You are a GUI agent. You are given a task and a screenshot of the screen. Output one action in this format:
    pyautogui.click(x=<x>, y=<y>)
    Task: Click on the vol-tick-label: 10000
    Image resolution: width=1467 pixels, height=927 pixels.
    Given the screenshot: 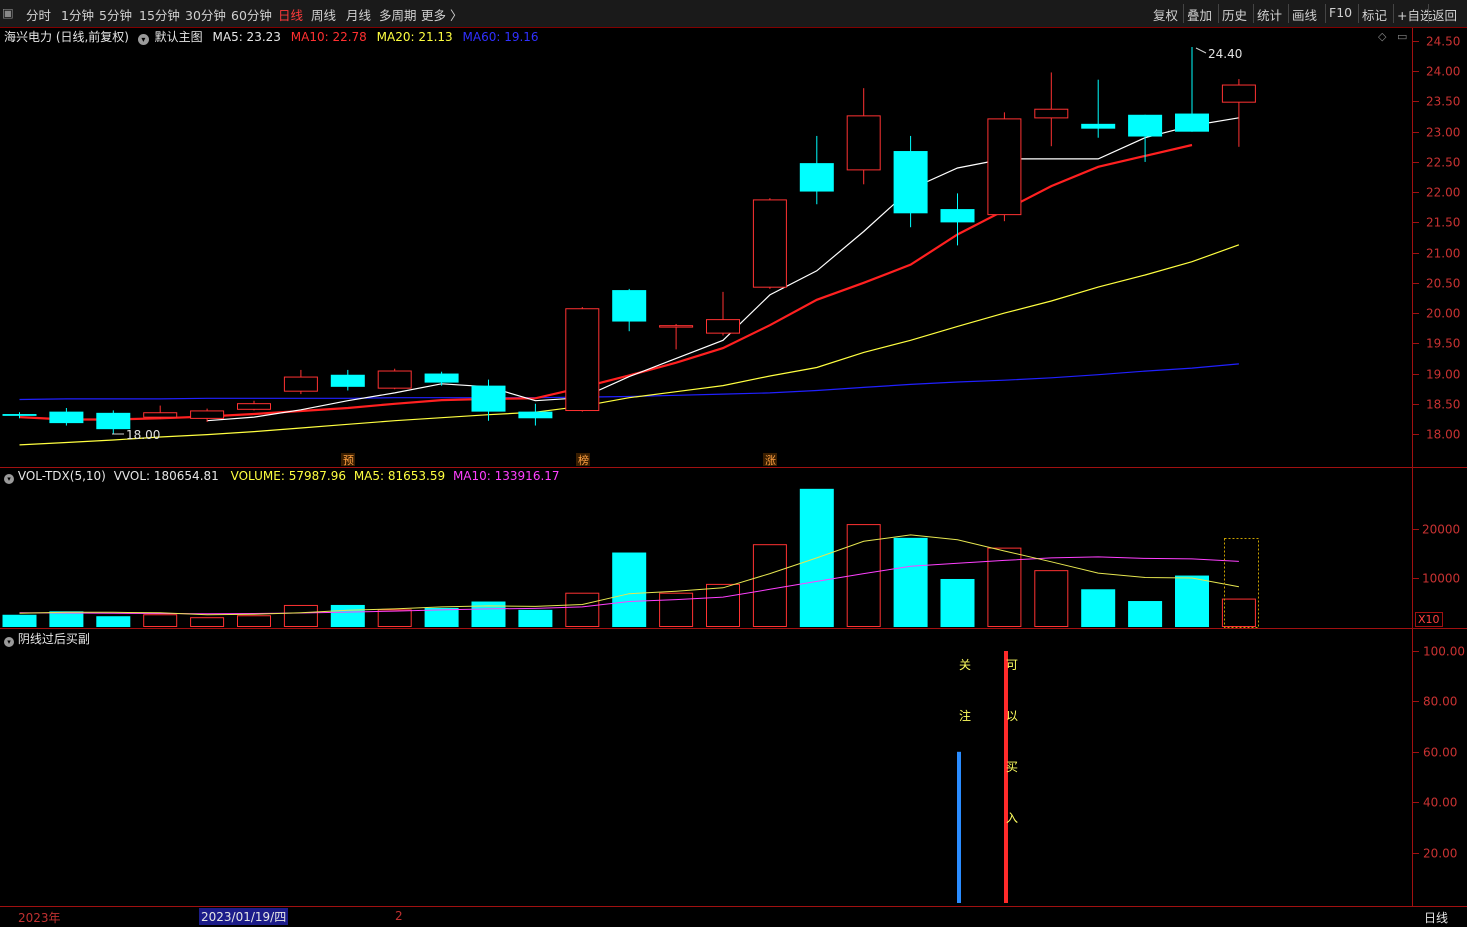 What is the action you would take?
    pyautogui.click(x=1441, y=579)
    